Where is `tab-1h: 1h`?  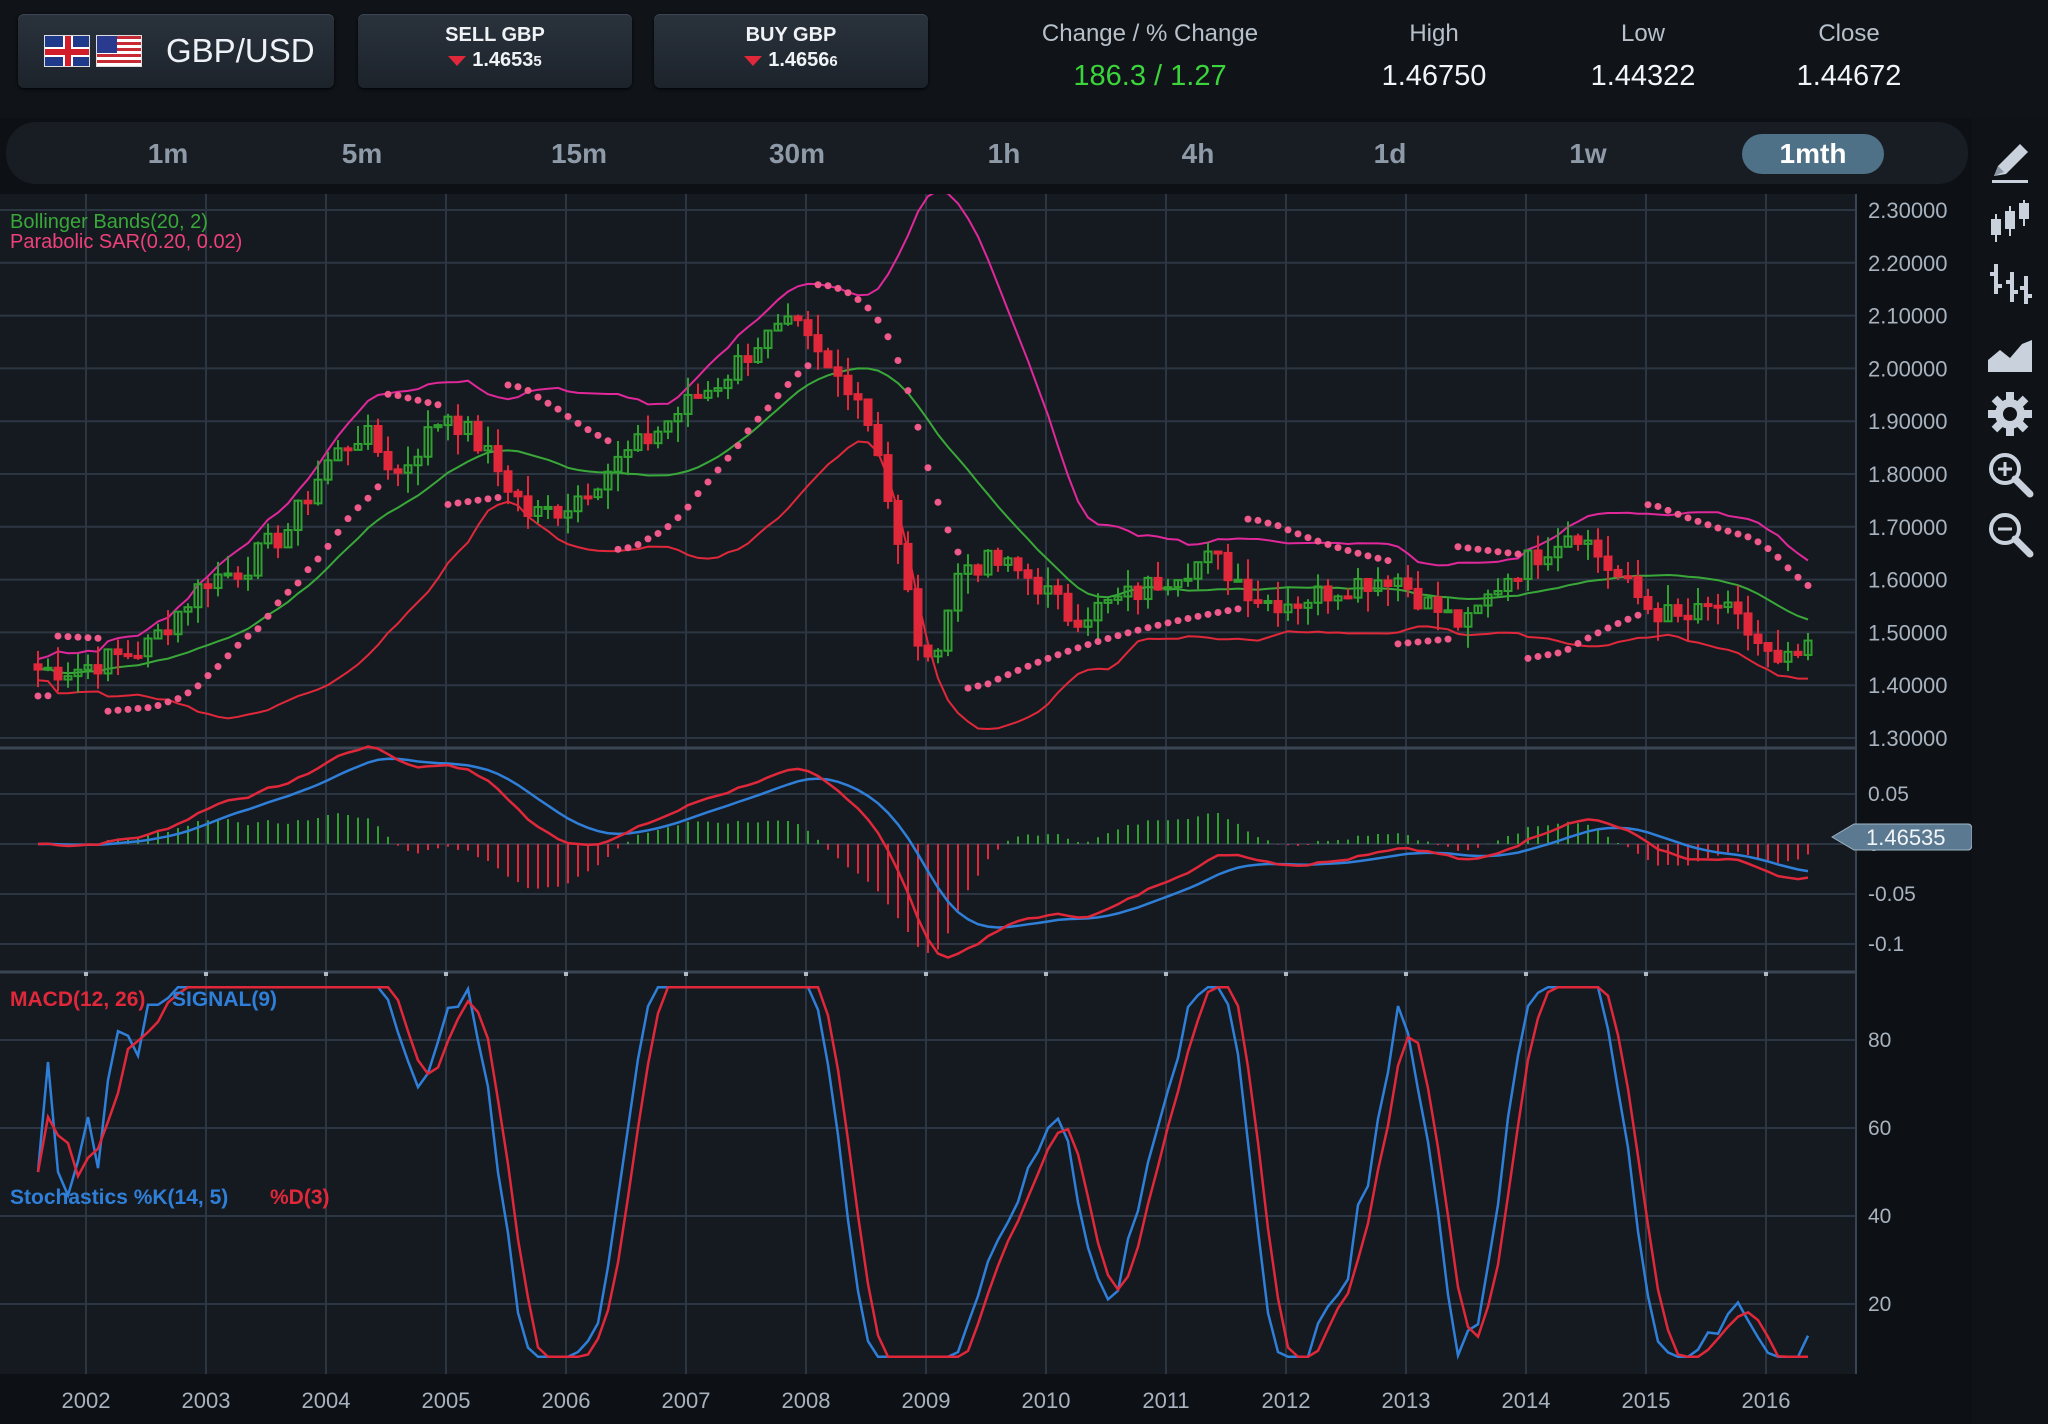 tab-1h: 1h is located at coordinates (1004, 154).